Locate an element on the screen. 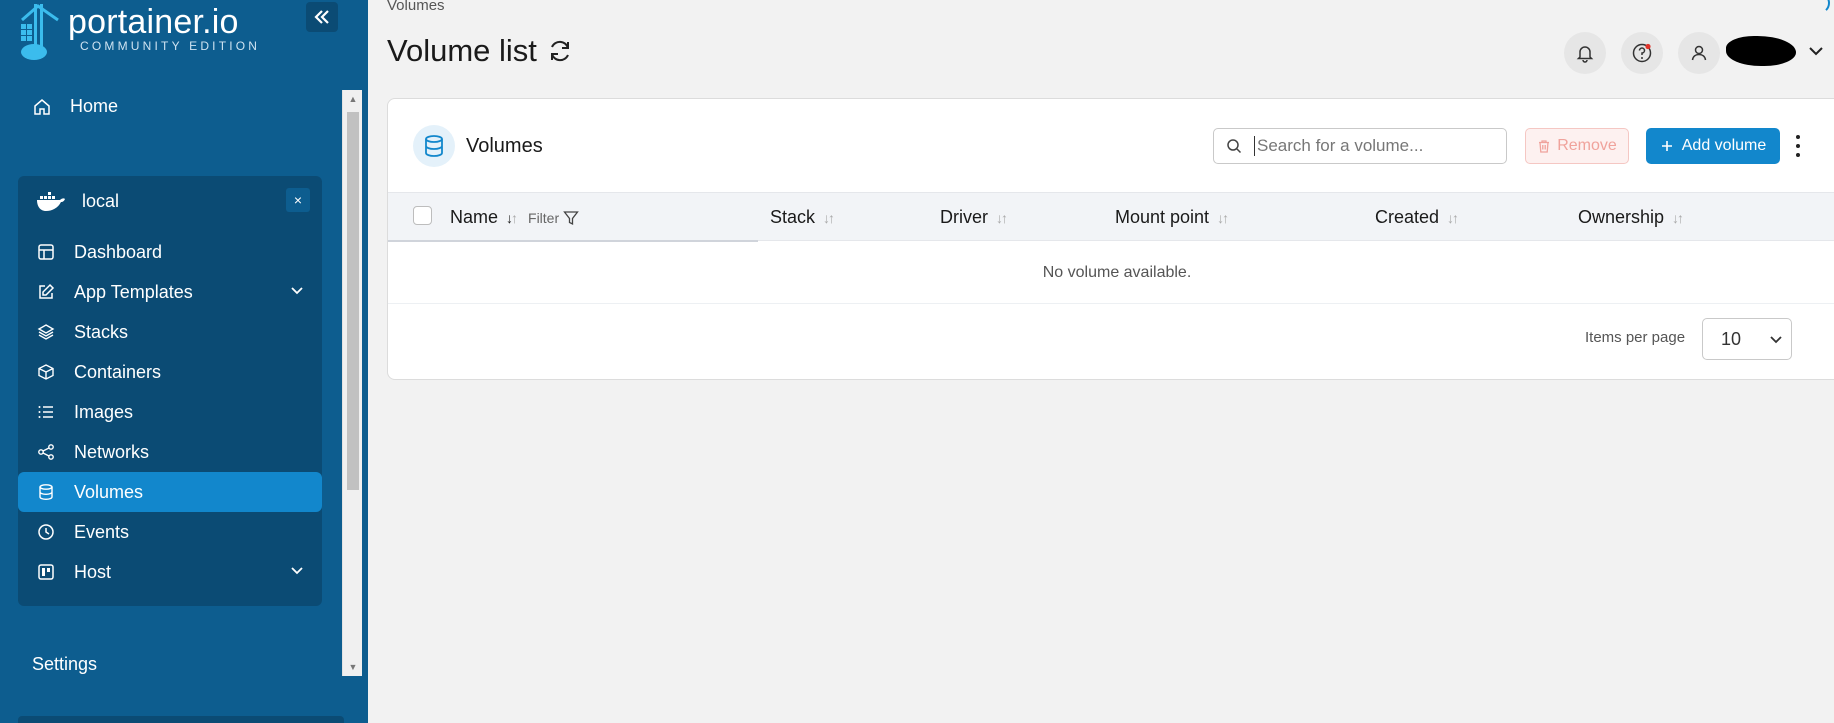 This screenshot has height=723, width=1834. collapse-sidebar-button is located at coordinates (322, 17).